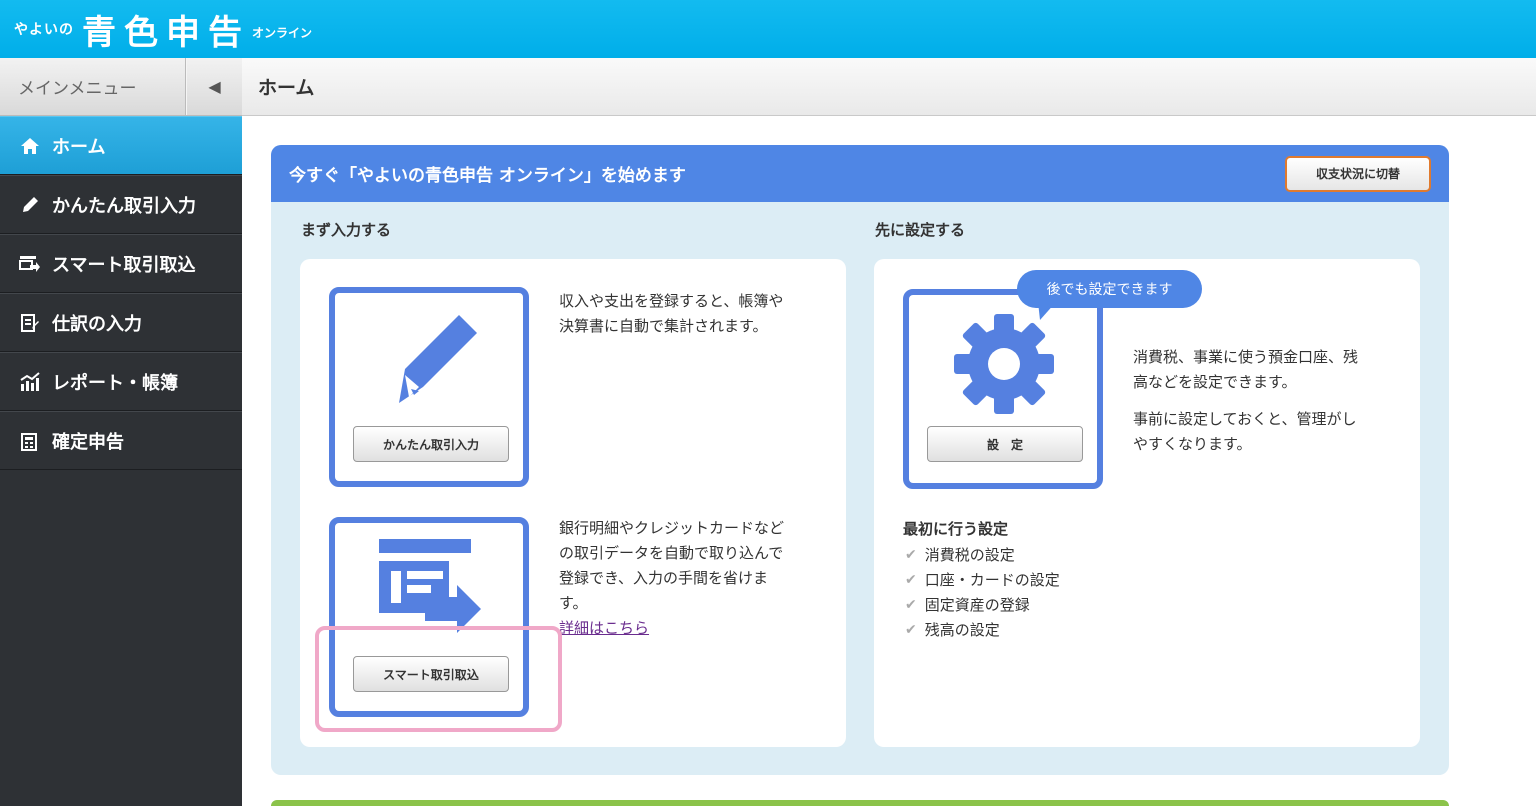 Image resolution: width=1536 pixels, height=806 pixels. Describe the element at coordinates (1215, 382) in the screenshot. I see `description-line: 高などを設定できます。` at that location.